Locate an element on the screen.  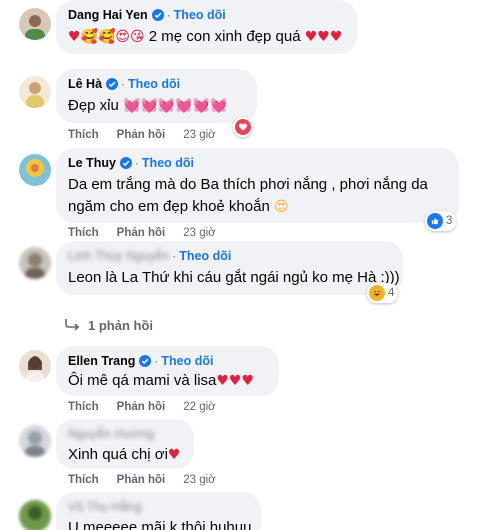
comment-bubble: Vũ Thu Hằng U meeeee mãi k thôi huhuu is located at coordinates (158, 511).